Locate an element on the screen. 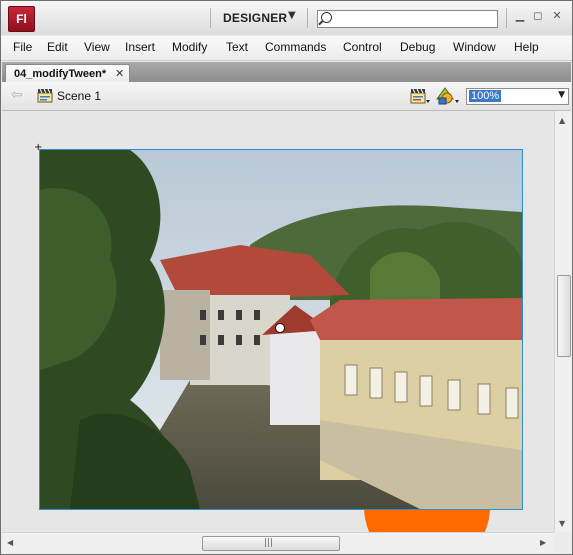 The image size is (573, 555). menu-file: File is located at coordinates (22, 47).